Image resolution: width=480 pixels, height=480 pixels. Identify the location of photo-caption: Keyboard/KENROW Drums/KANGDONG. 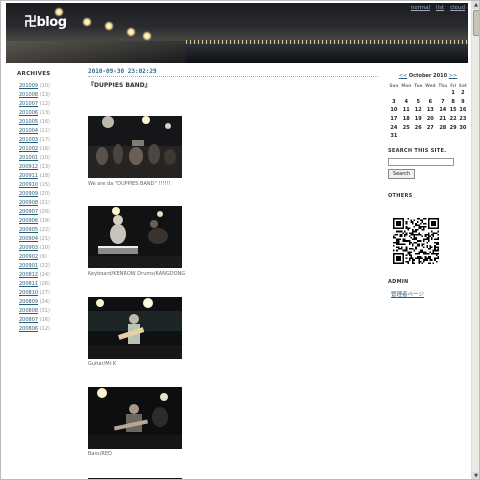
(137, 274).